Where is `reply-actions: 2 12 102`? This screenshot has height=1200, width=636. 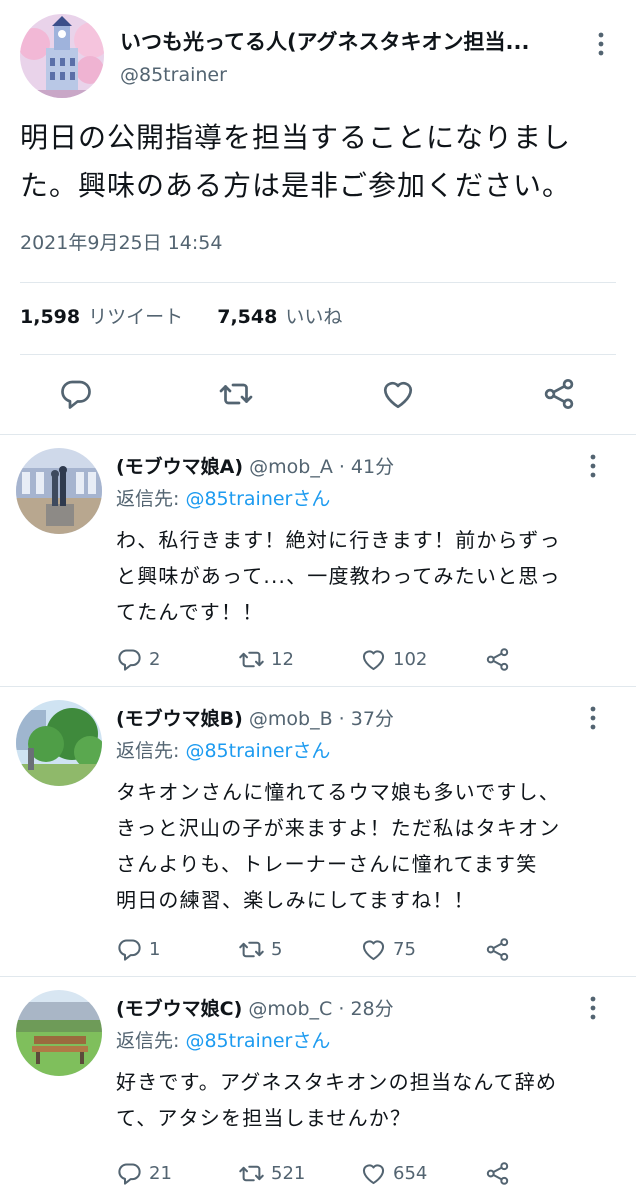 reply-actions: 2 12 102 is located at coordinates (366, 659).